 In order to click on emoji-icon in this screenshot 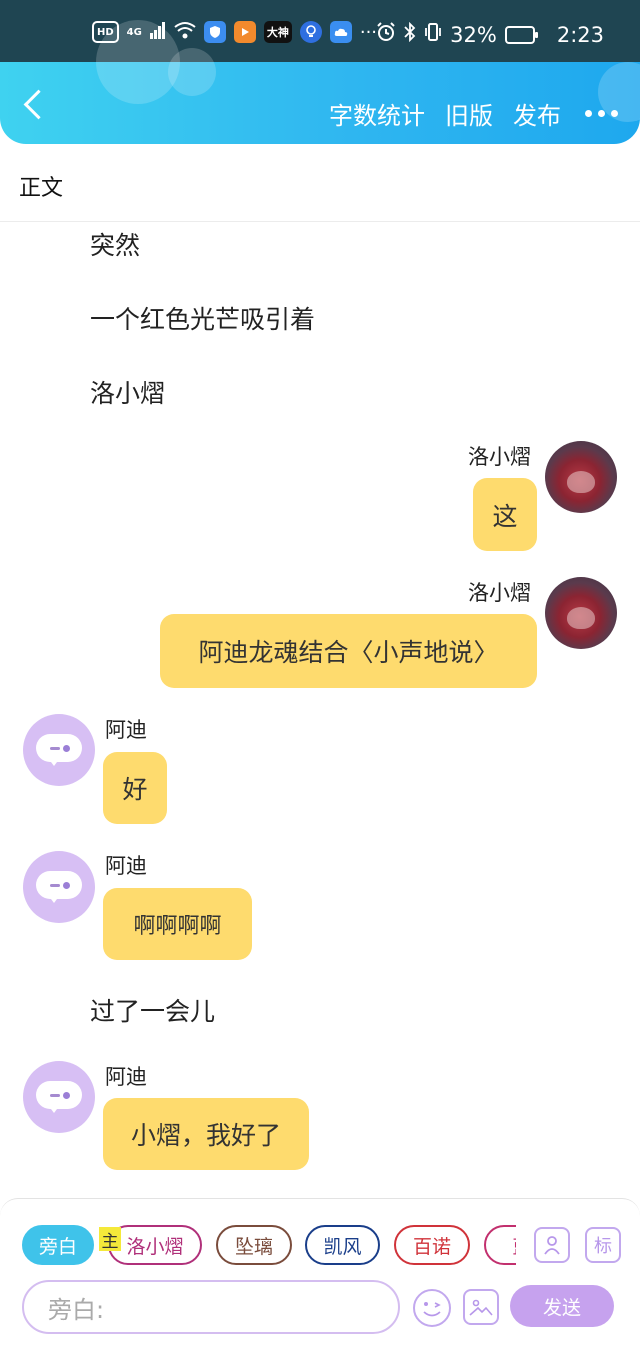, I will do `click(432, 1308)`.